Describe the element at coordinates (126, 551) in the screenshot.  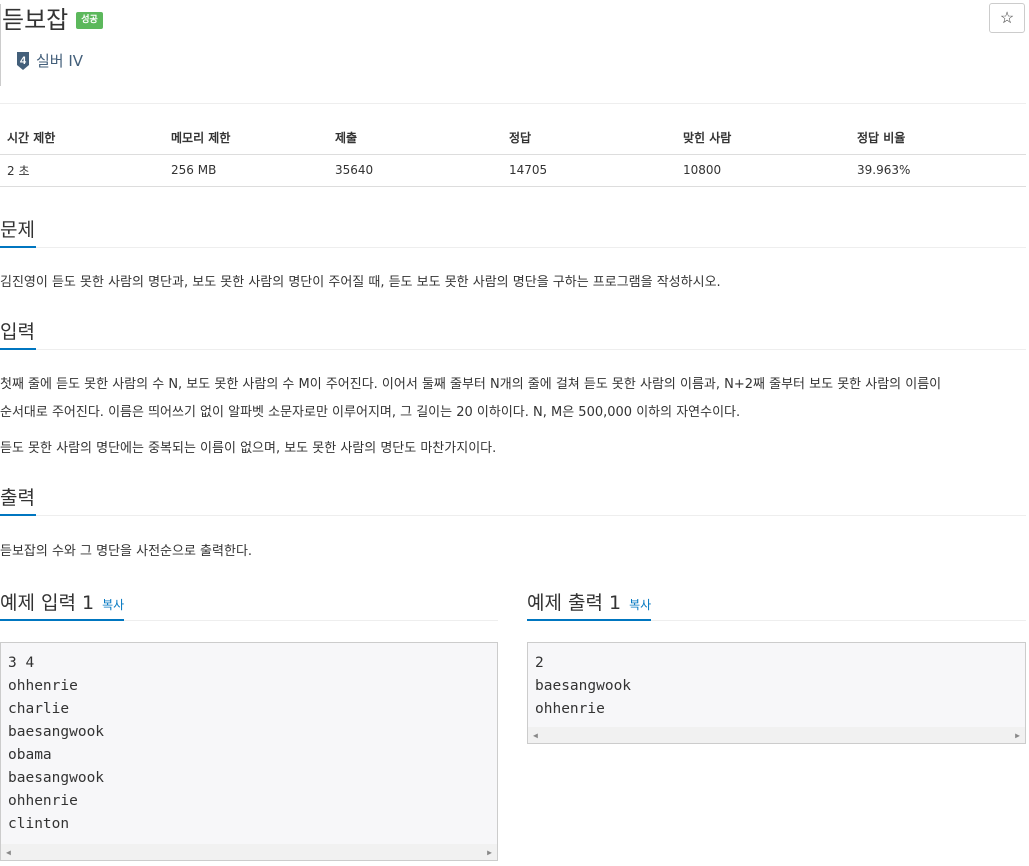
I see `output-description: 듣보잡의 수와 그 명단을 사전순으로 출력한다.` at that location.